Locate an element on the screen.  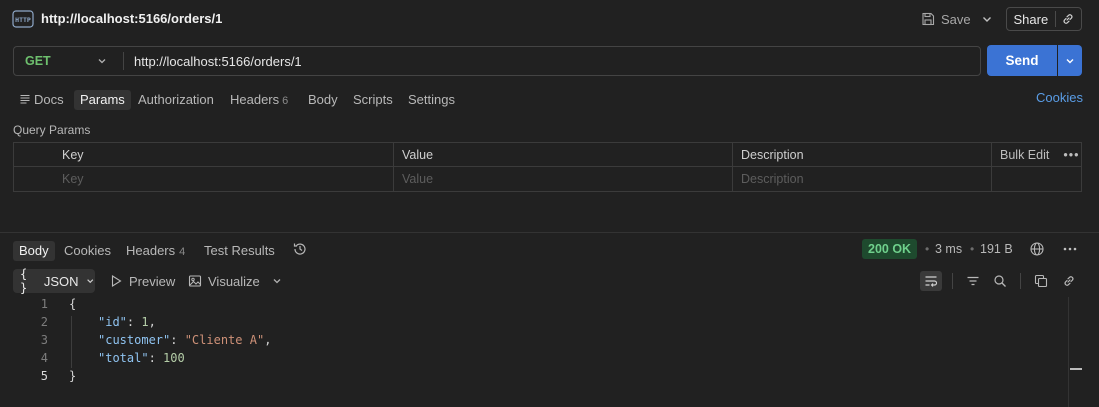
tab-docs-label: Docs is located at coordinates (49, 99).